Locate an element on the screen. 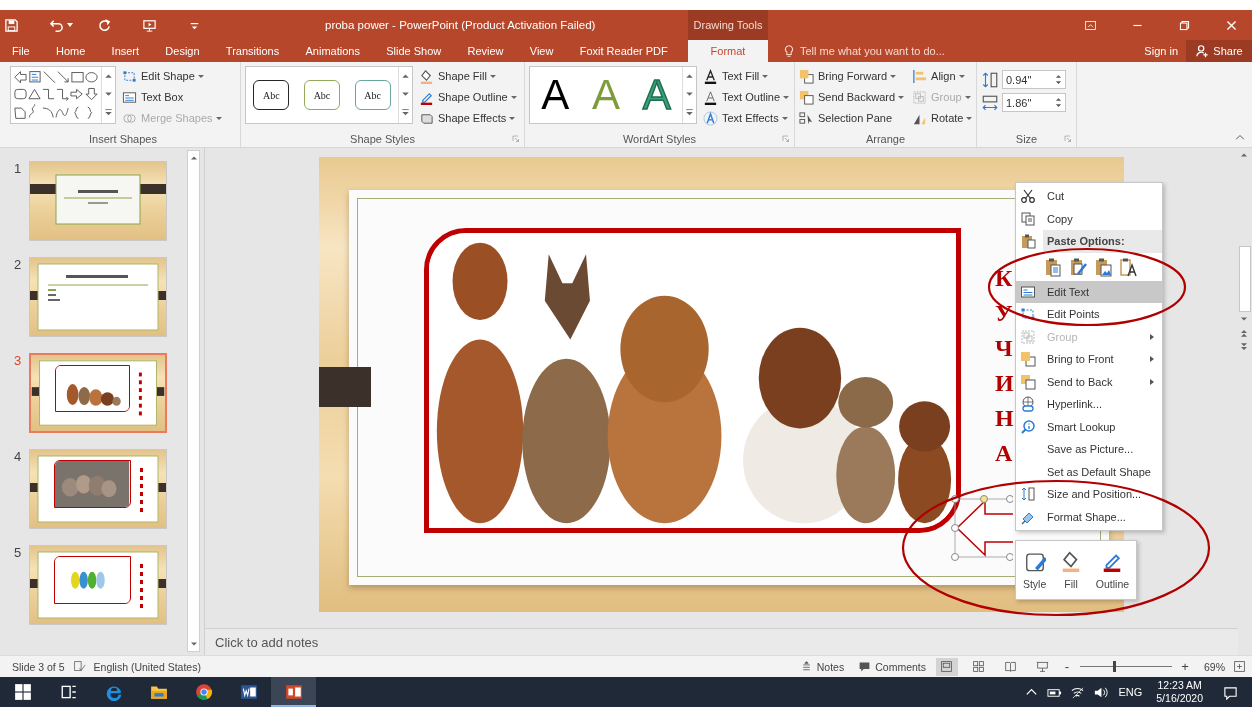  caret-icon is located at coordinates (70, 25).